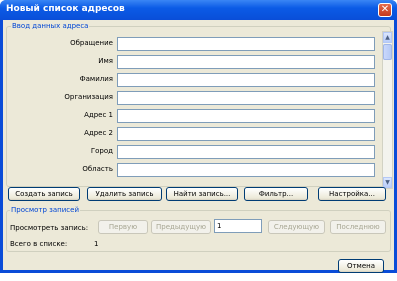  What do you see at coordinates (97, 169) in the screenshot?
I see `field-label: Область` at bounding box center [97, 169].